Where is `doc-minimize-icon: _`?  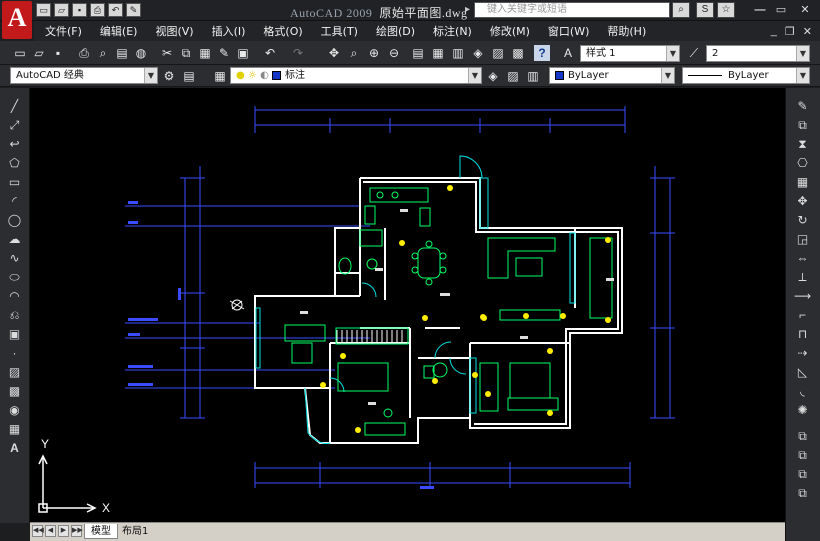 doc-minimize-icon: _ is located at coordinates (774, 31).